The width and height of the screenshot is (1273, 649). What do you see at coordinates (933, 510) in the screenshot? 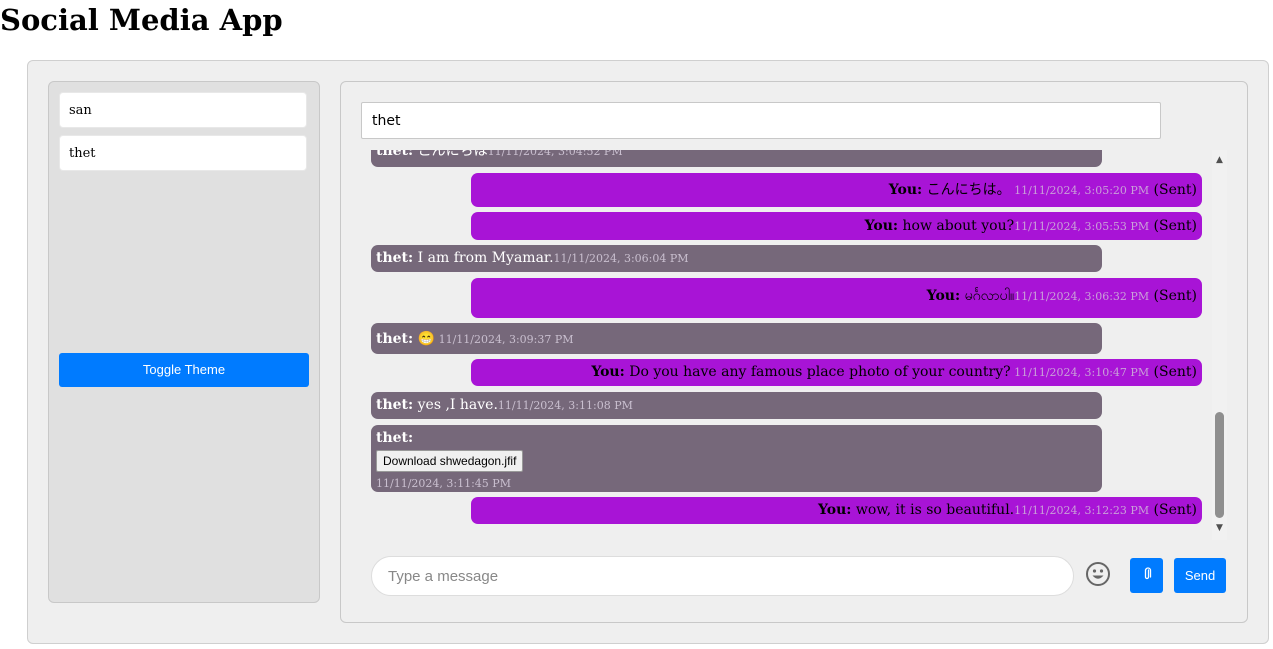
I see `message-text: wow, it is so beautiful.` at bounding box center [933, 510].